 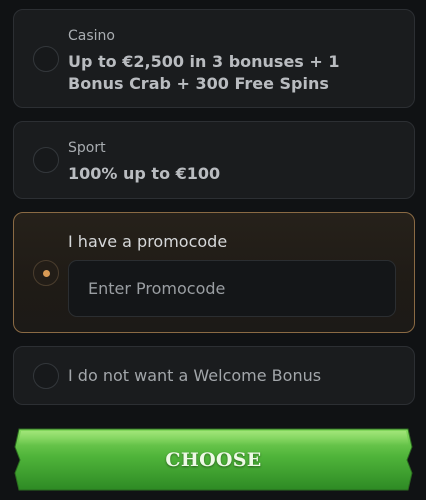 What do you see at coordinates (87, 148) in the screenshot?
I see `option-sport-title: Sport` at bounding box center [87, 148].